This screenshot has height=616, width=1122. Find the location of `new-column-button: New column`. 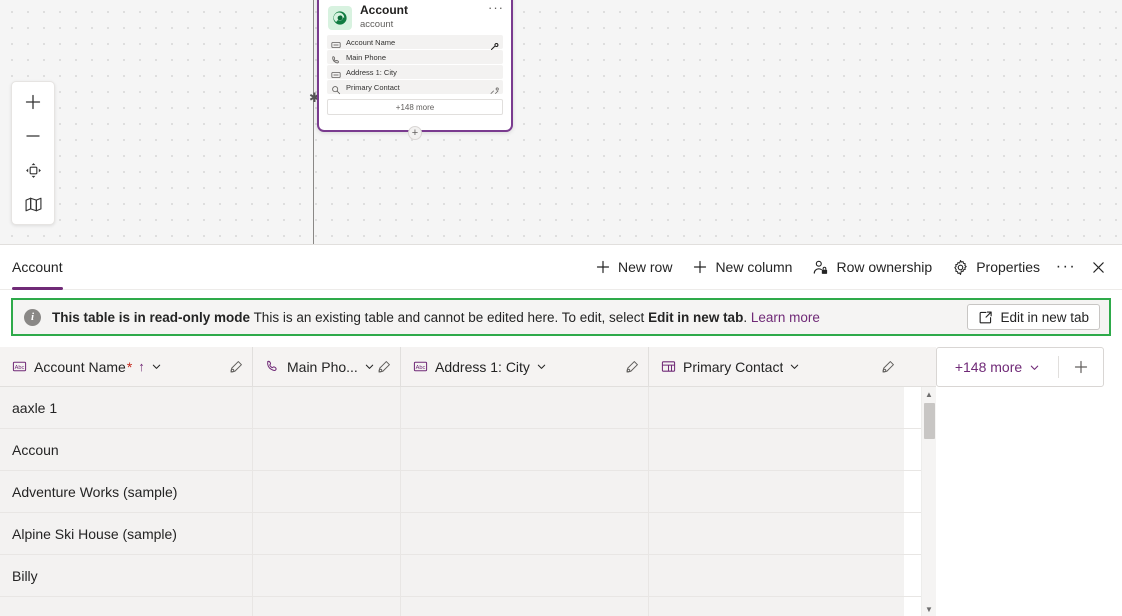

new-column-button: New column is located at coordinates (742, 267).